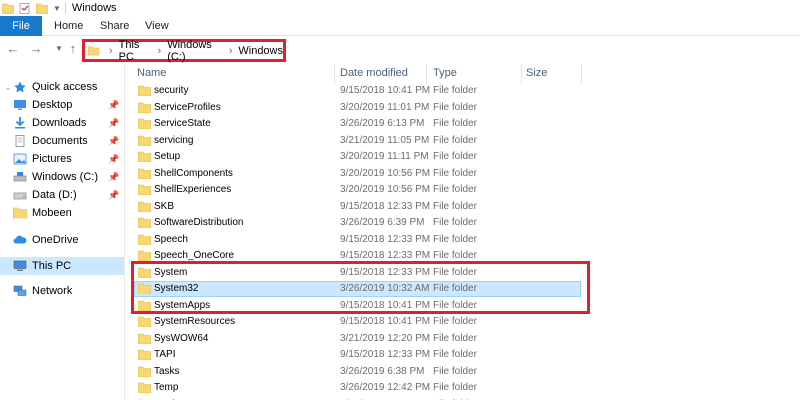  Describe the element at coordinates (195, 321) in the screenshot. I see `file-name: SystemResources` at that location.